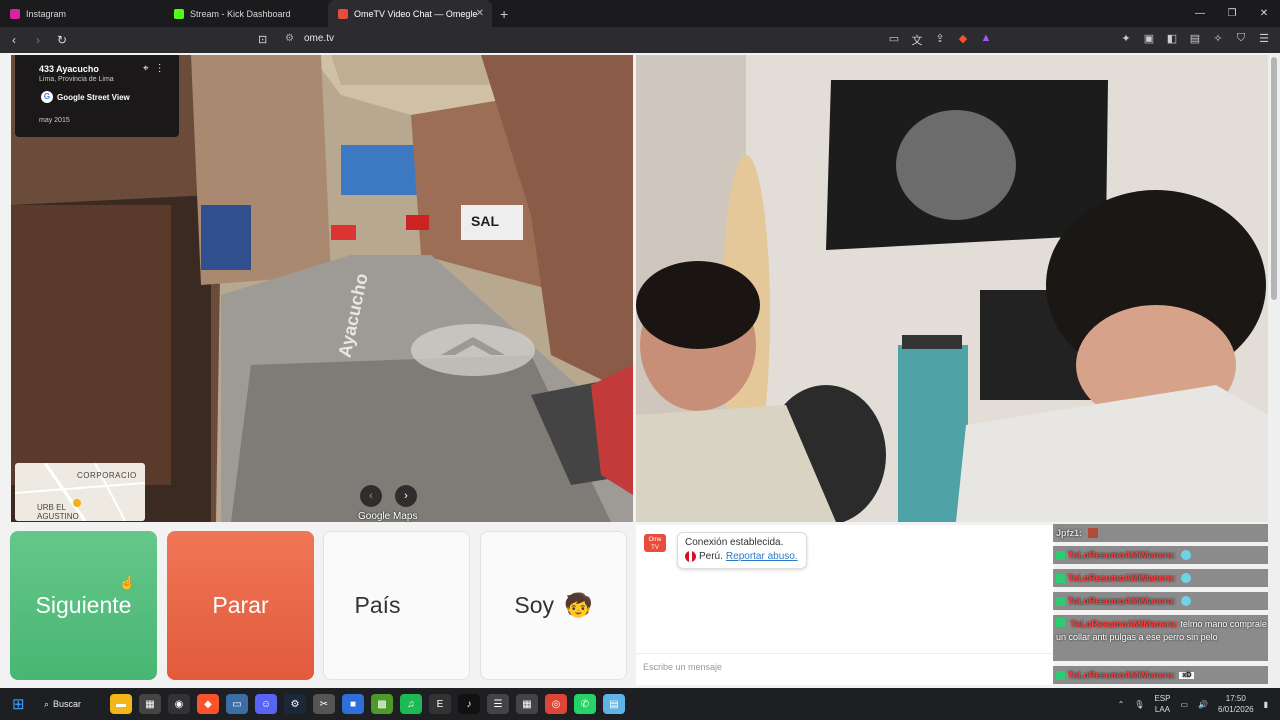  Describe the element at coordinates (1218, 38) in the screenshot. I see `leo-ai-icon: ✧` at that location.